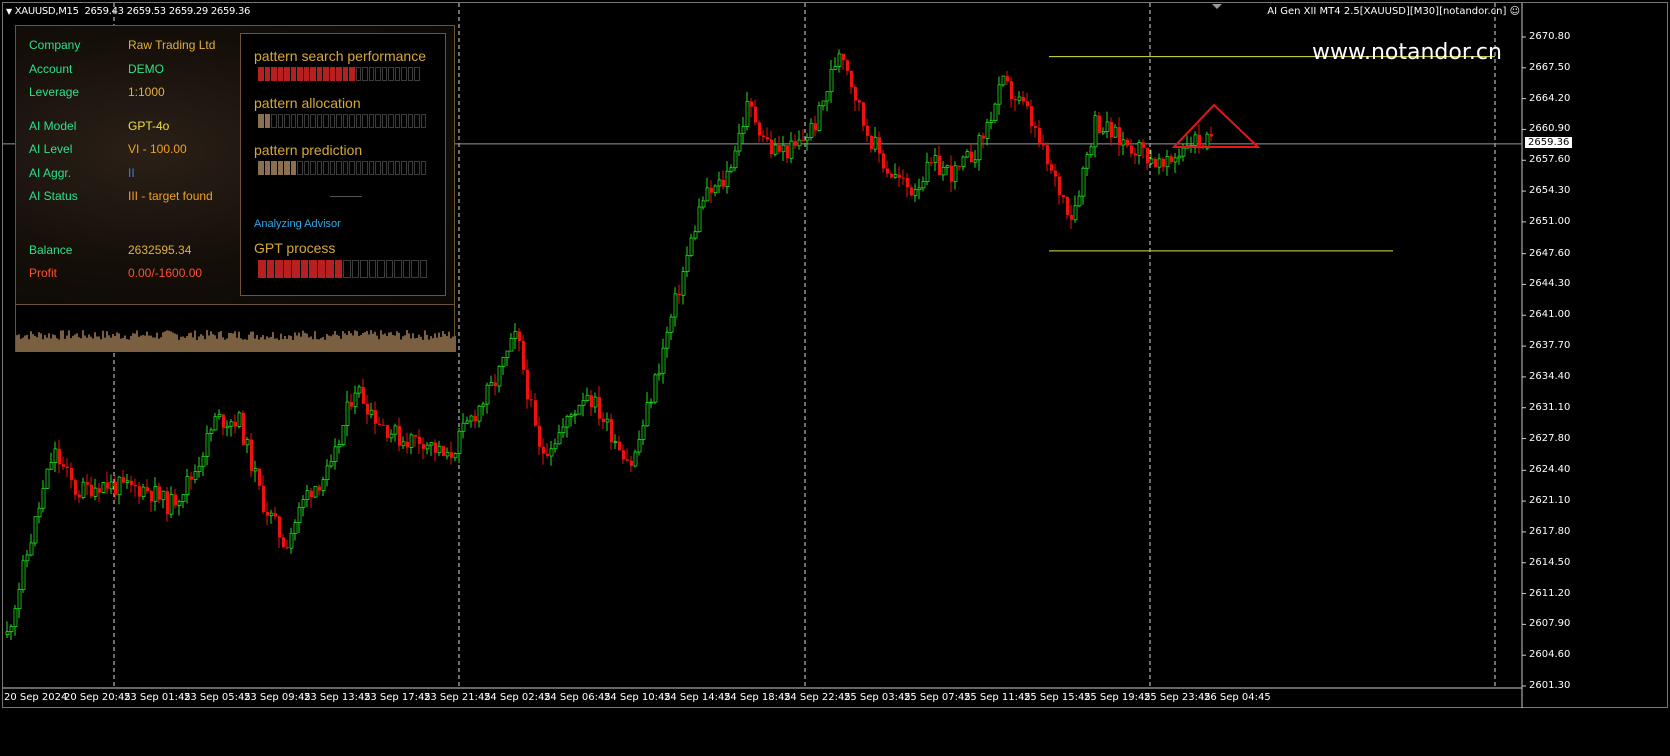 The image size is (1670, 756). Describe the element at coordinates (53, 125) in the screenshot. I see `info-label: AI Model` at that location.